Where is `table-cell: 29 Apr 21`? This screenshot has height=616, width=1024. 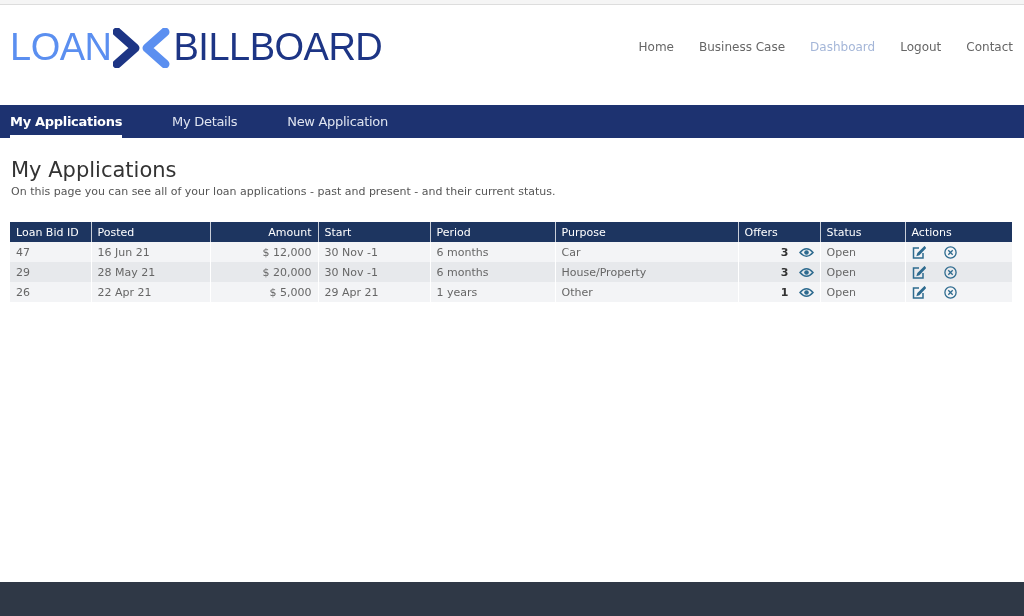 table-cell: 29 Apr 21 is located at coordinates (374, 292).